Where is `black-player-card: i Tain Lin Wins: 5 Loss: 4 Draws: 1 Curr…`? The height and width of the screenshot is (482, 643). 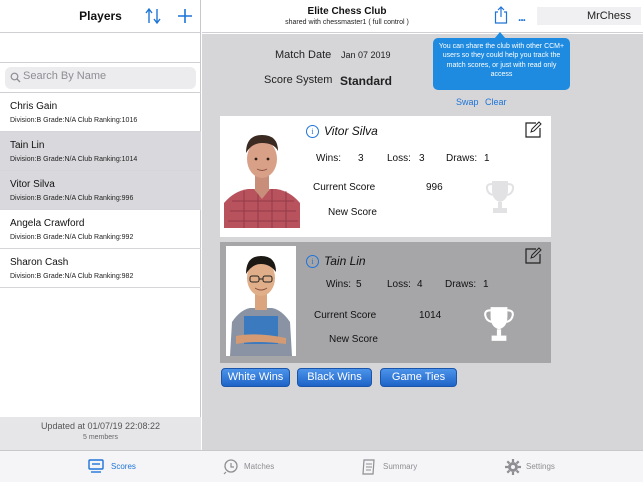
black-player-card: i Tain Lin Wins: 5 Loss: 4 Draws: 1 Curr… is located at coordinates (385, 302).